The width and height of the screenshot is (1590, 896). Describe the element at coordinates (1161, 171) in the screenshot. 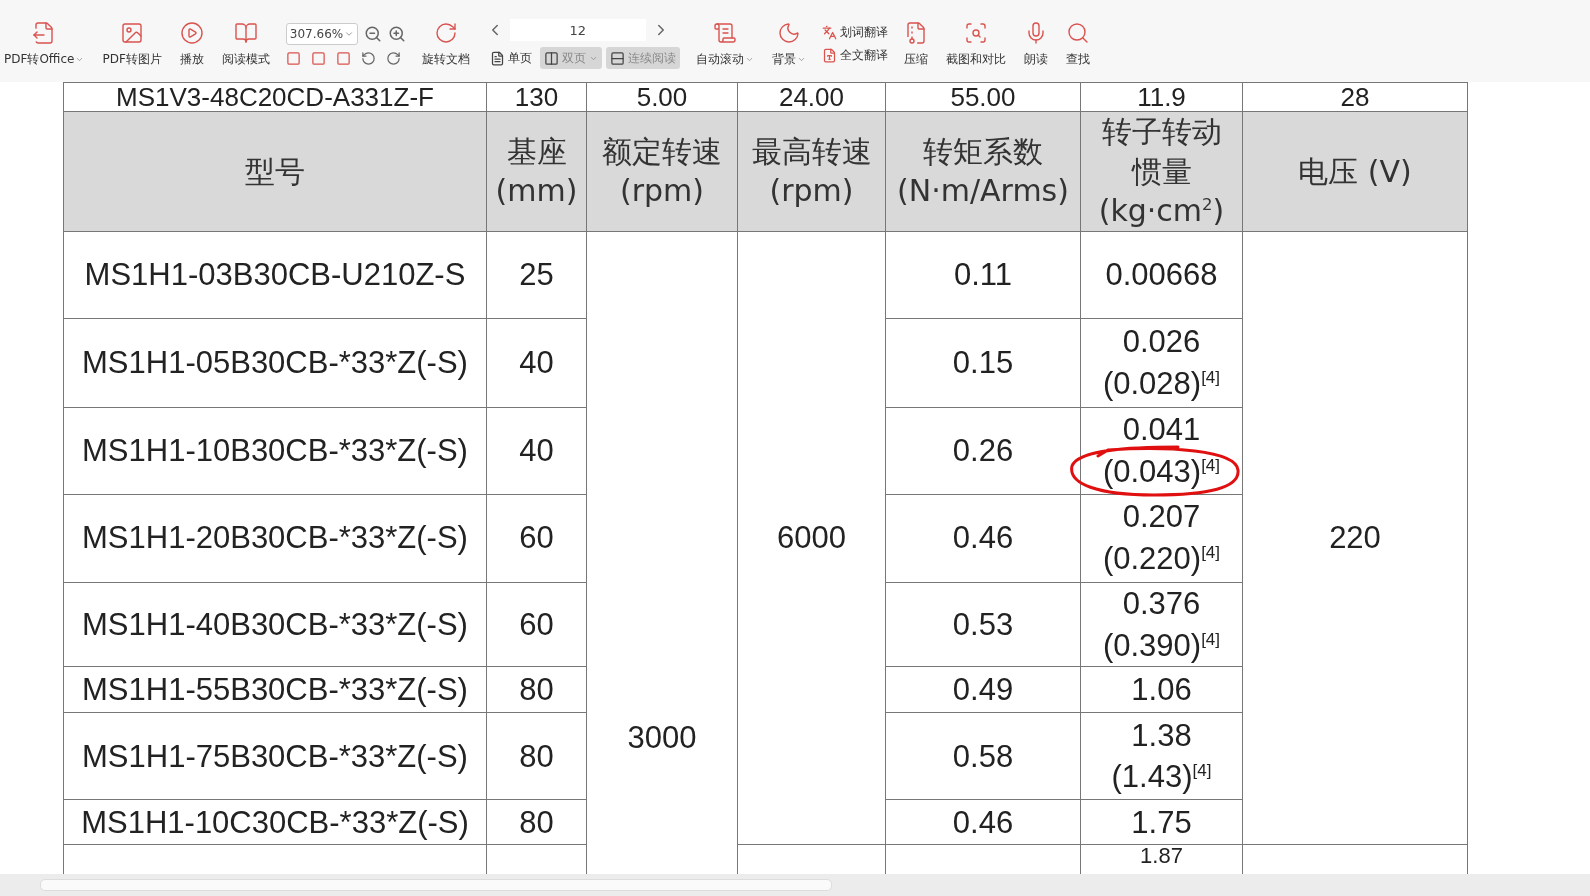

I see `column-header: 转子转动 惯量 (kg·cm$^{2}$)` at that location.